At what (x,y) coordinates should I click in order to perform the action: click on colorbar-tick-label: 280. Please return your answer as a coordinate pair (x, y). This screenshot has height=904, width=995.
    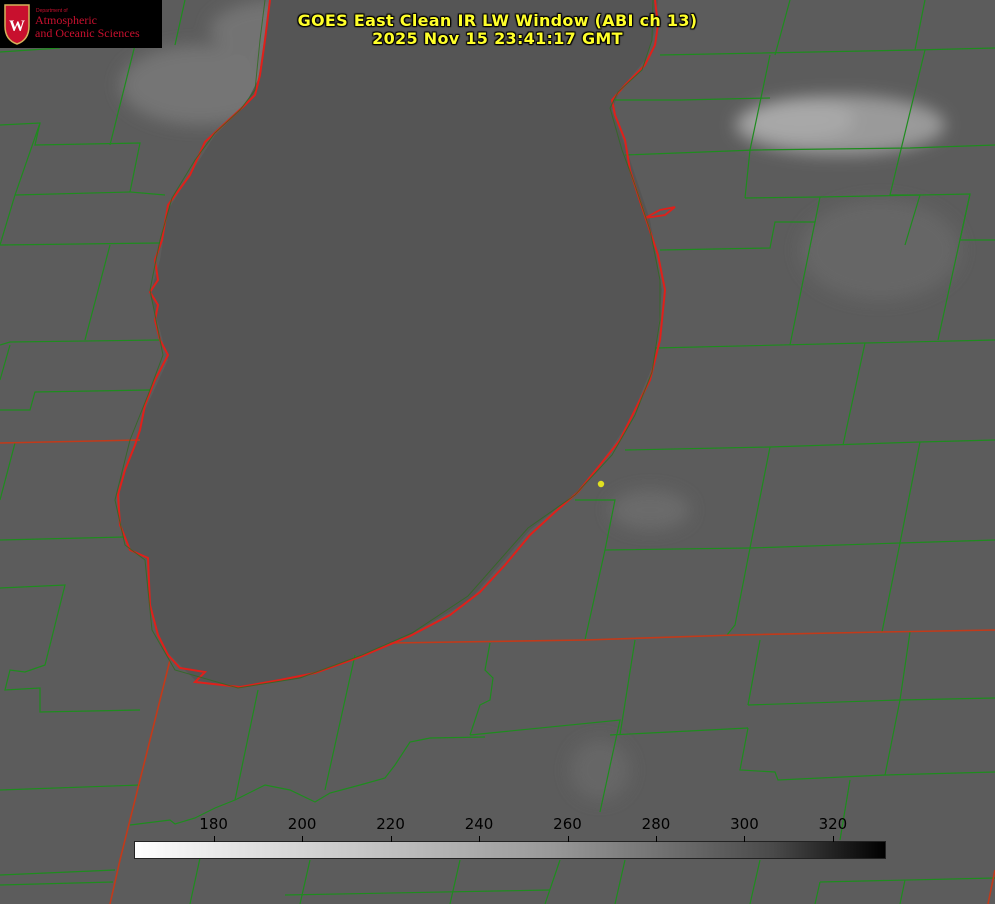
    Looking at the image, I should click on (656, 824).